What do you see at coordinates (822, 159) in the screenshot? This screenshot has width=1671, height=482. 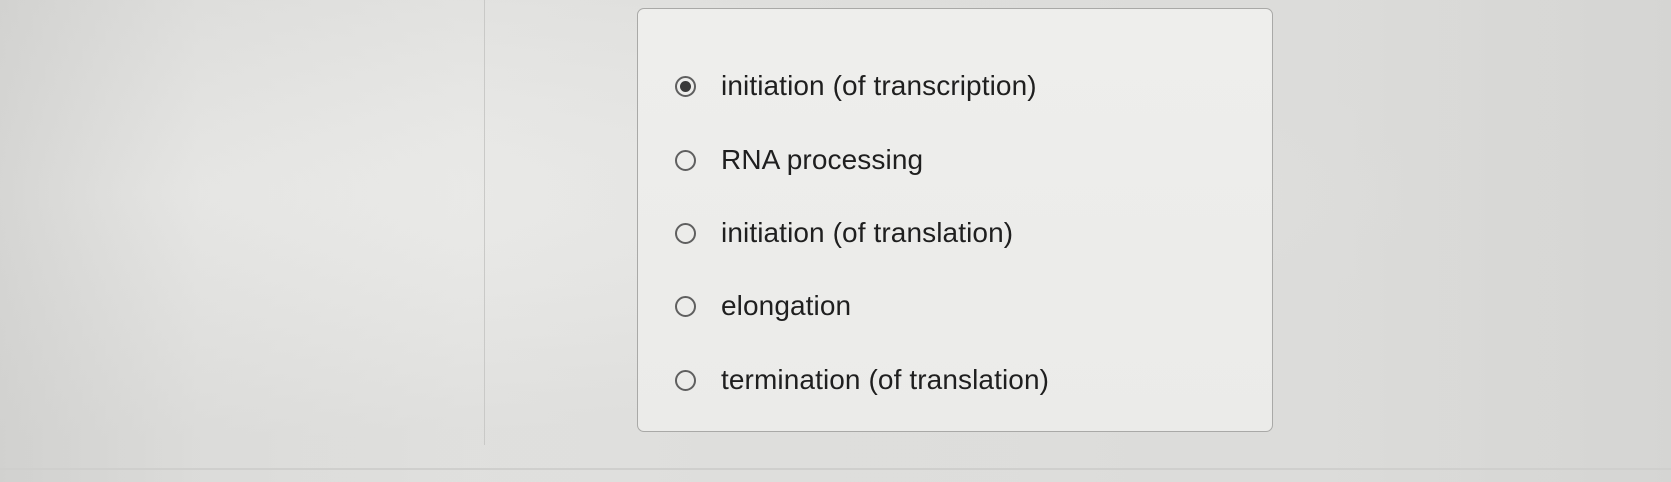 I see `option-label: RNA processing` at bounding box center [822, 159].